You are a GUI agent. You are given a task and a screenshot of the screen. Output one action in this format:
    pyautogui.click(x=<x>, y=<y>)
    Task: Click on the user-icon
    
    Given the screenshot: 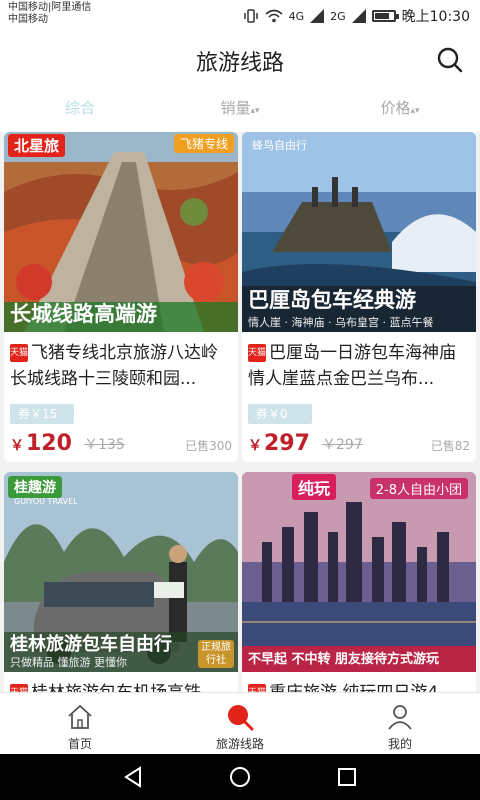 What is the action you would take?
    pyautogui.click(x=400, y=717)
    